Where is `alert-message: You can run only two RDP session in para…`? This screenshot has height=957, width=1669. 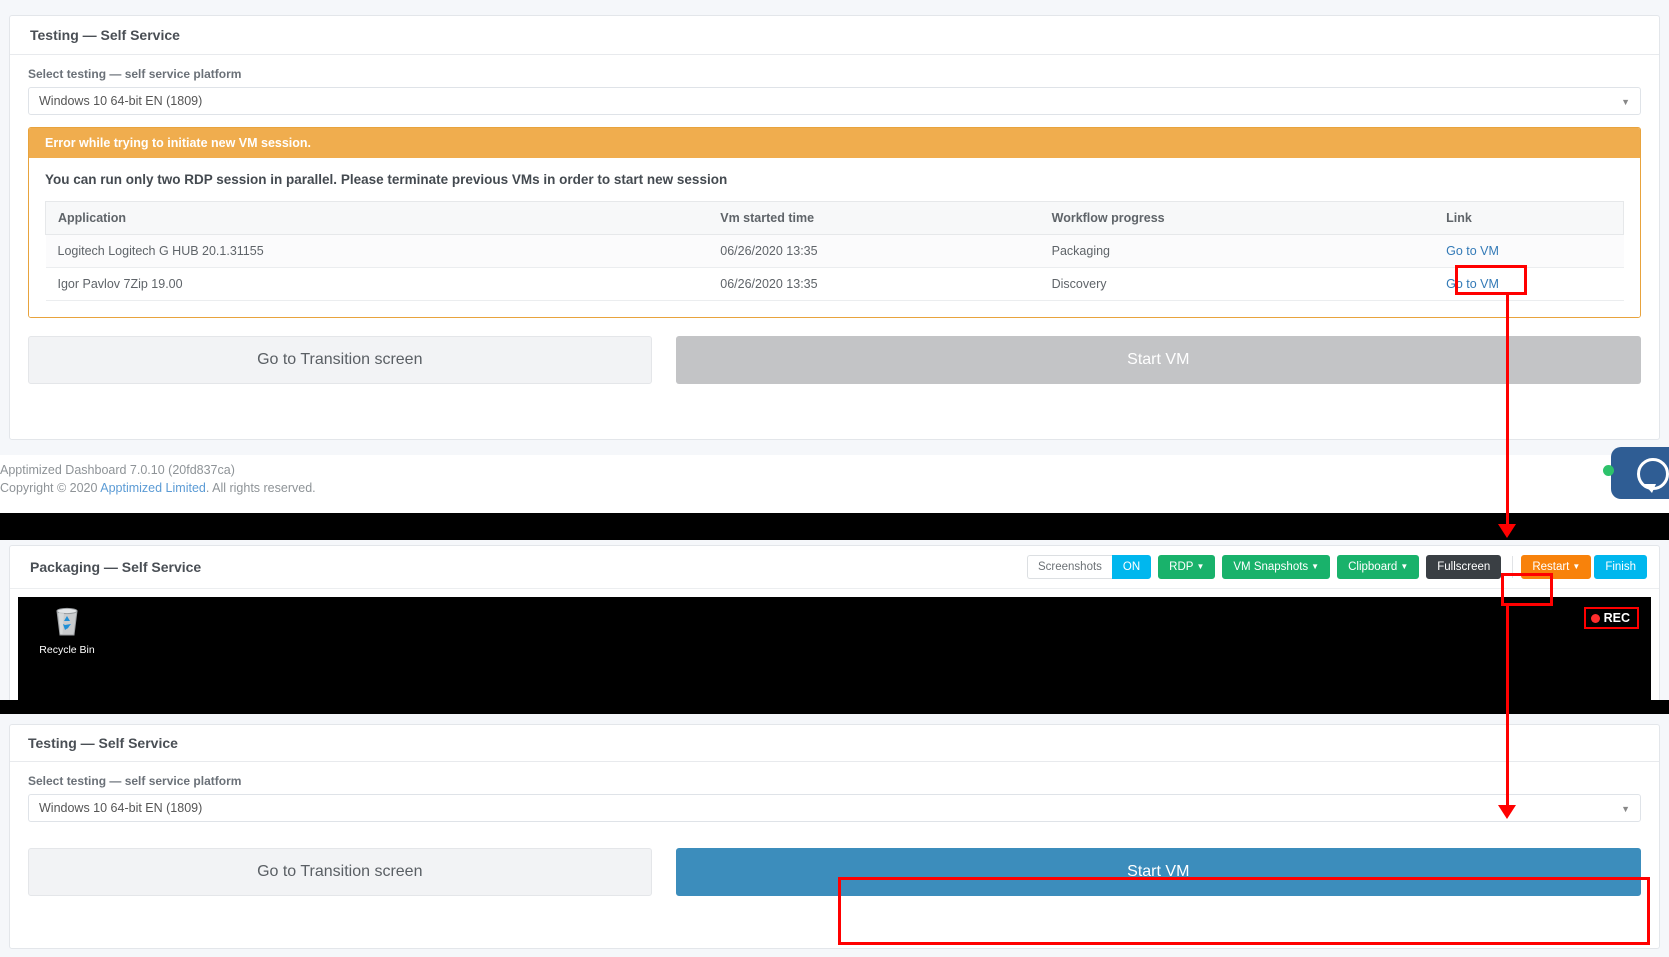
alert-message: You can run only two RDP session in para… is located at coordinates (386, 179).